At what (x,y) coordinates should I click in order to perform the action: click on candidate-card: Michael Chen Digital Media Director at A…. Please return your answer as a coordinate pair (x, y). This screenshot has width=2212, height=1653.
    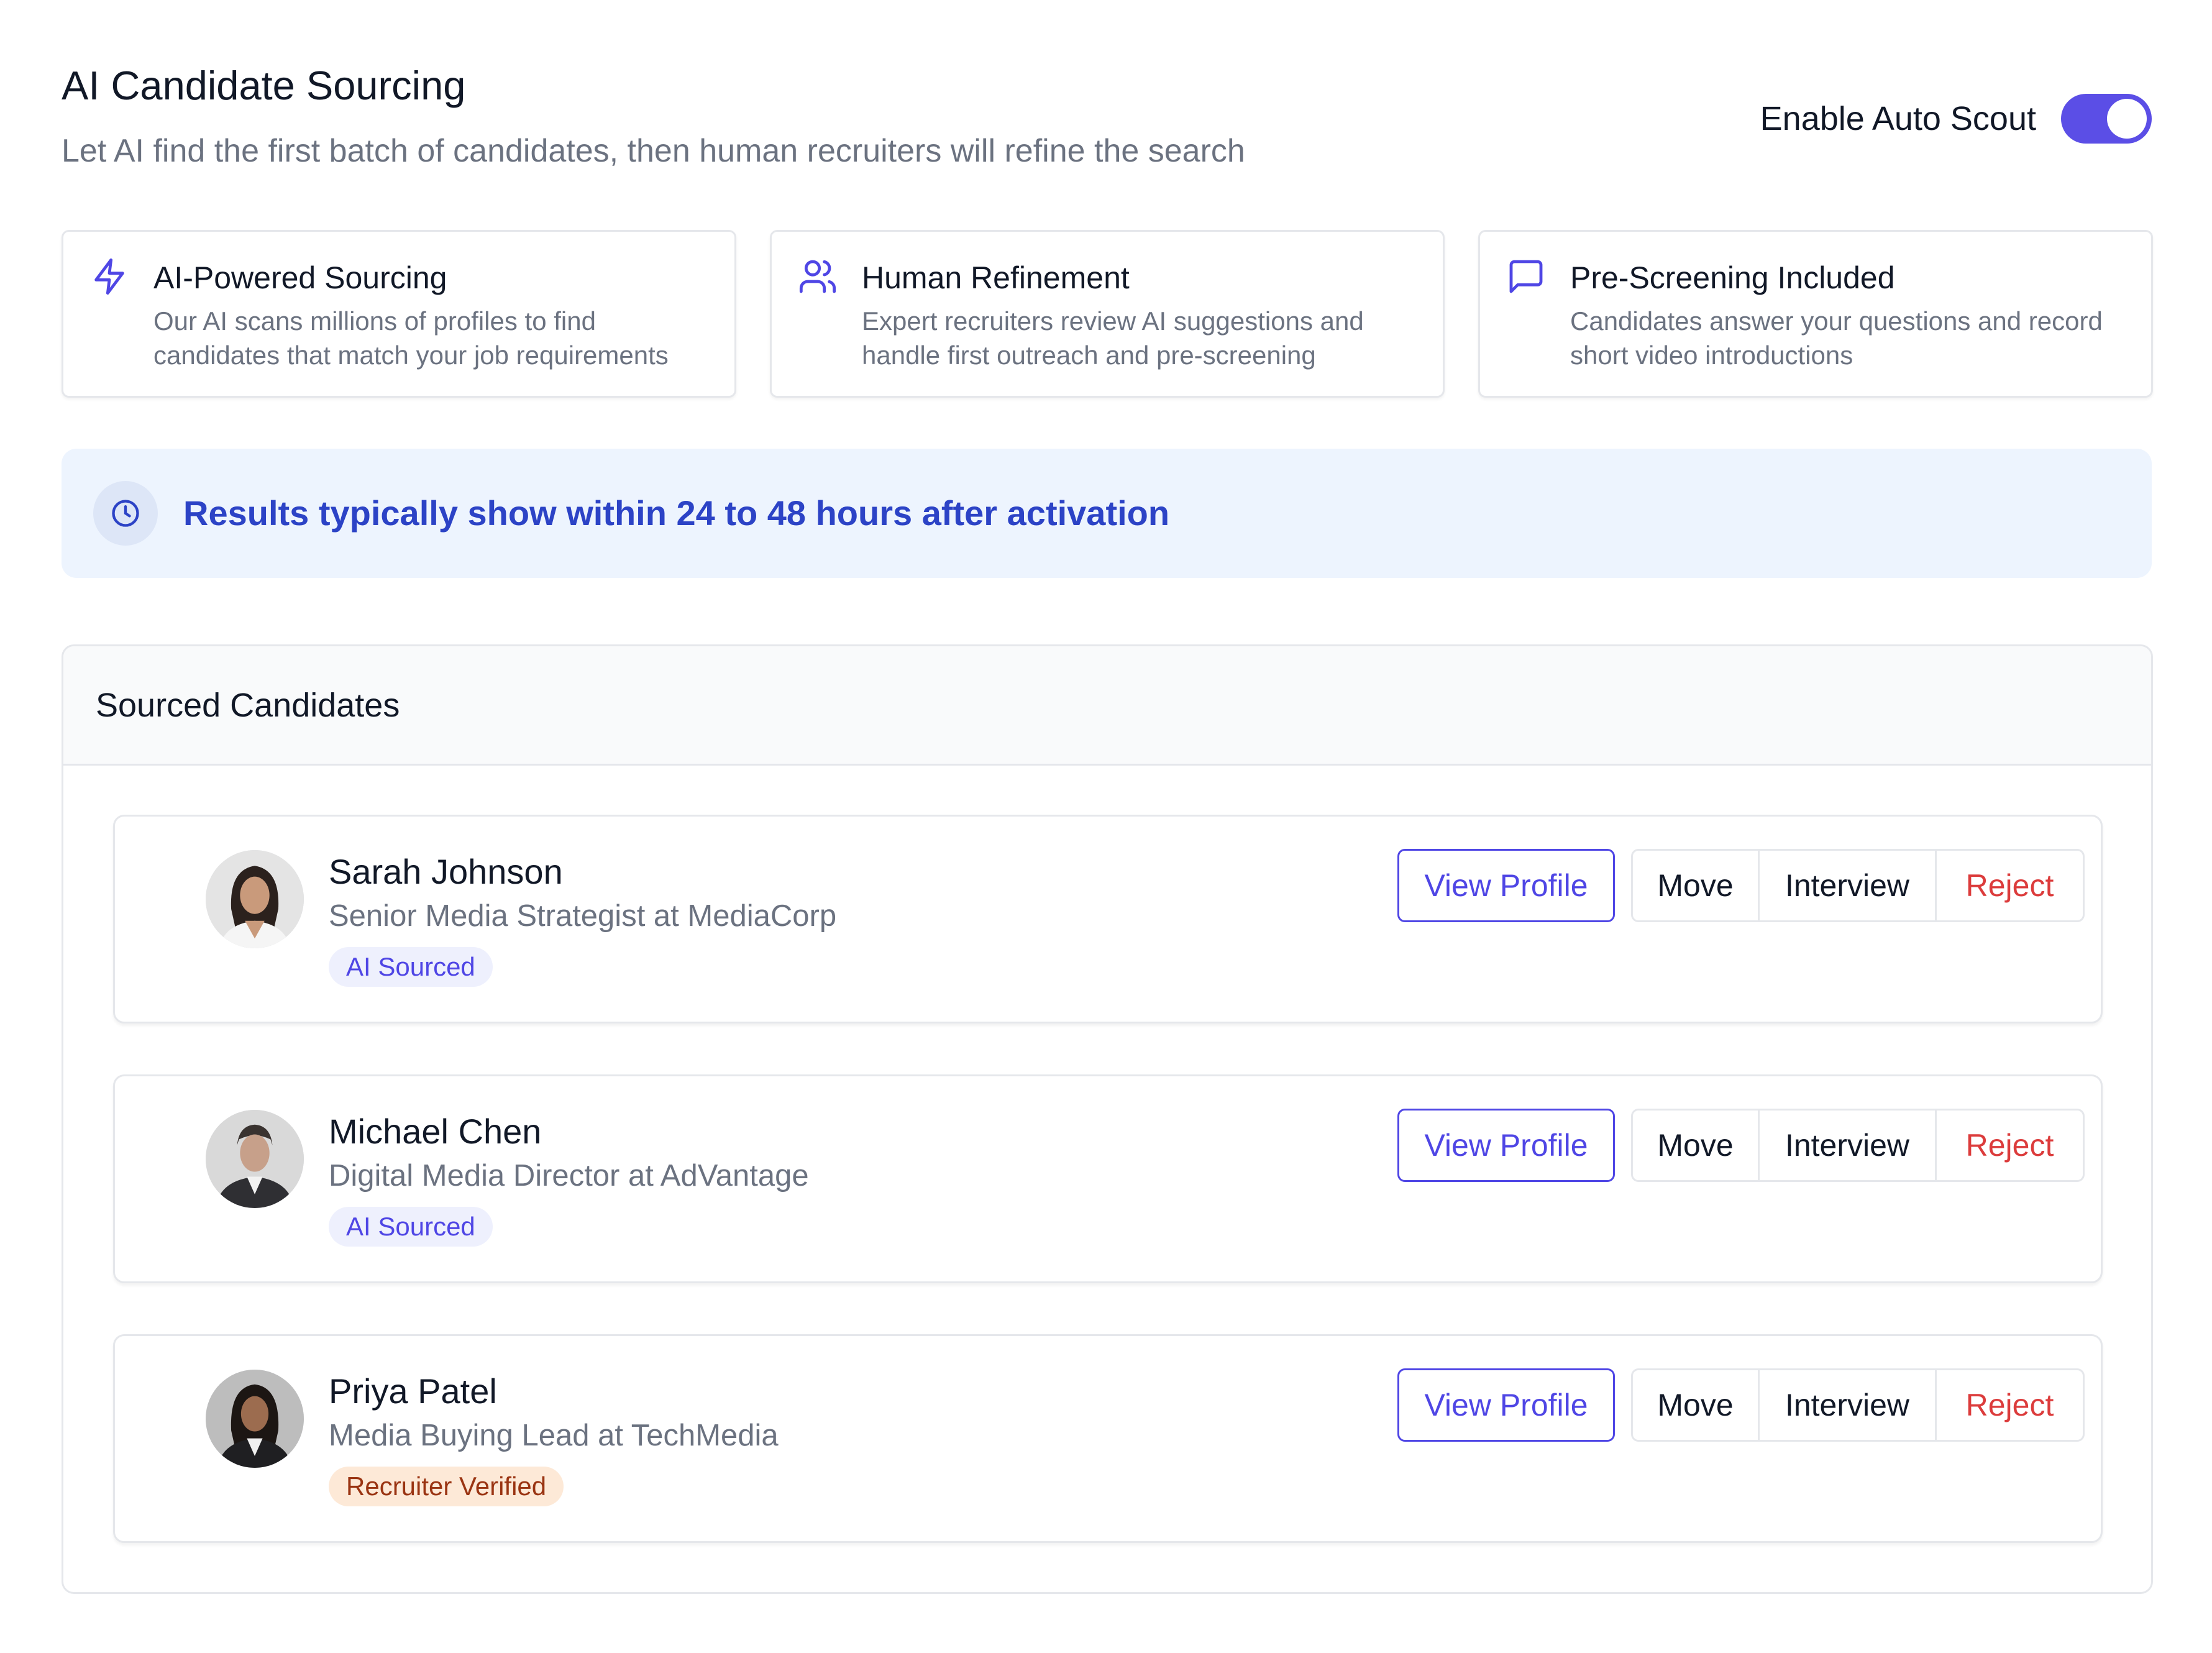
    Looking at the image, I should click on (1108, 1178).